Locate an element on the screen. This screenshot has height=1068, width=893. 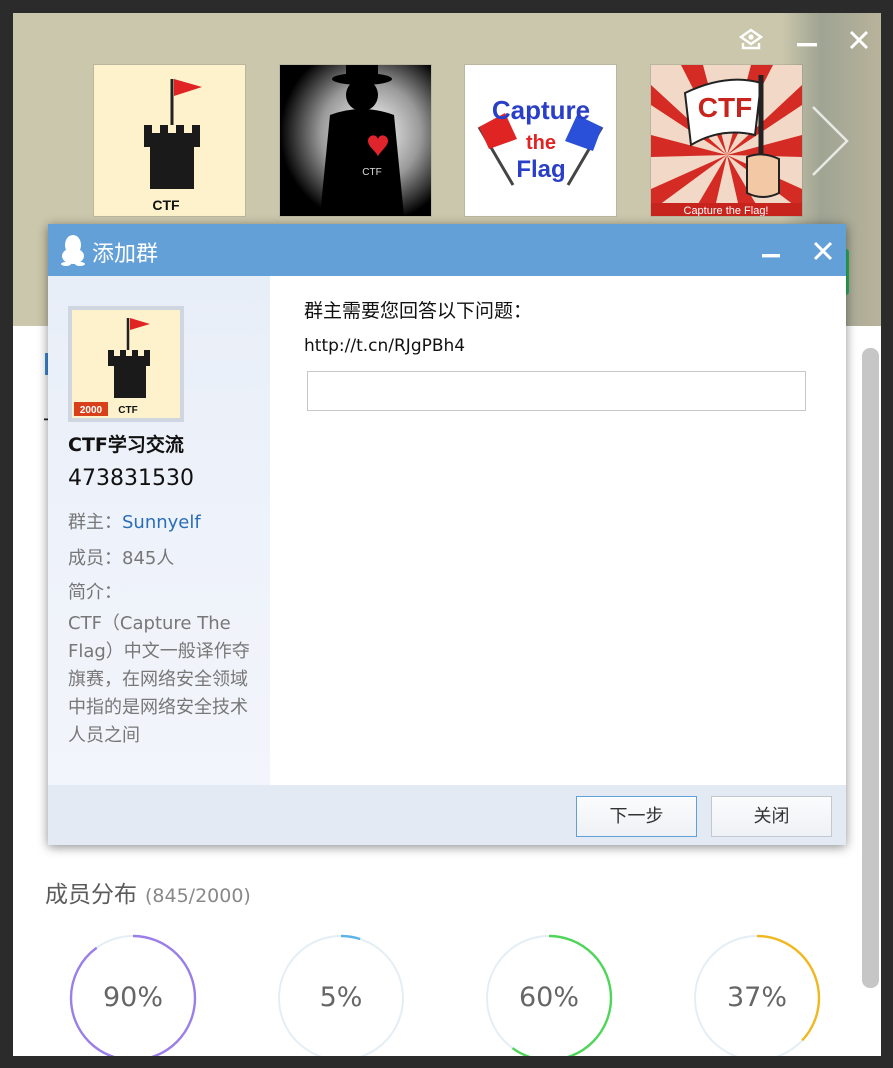
stat-ring-label: 5% is located at coordinates (341, 997).